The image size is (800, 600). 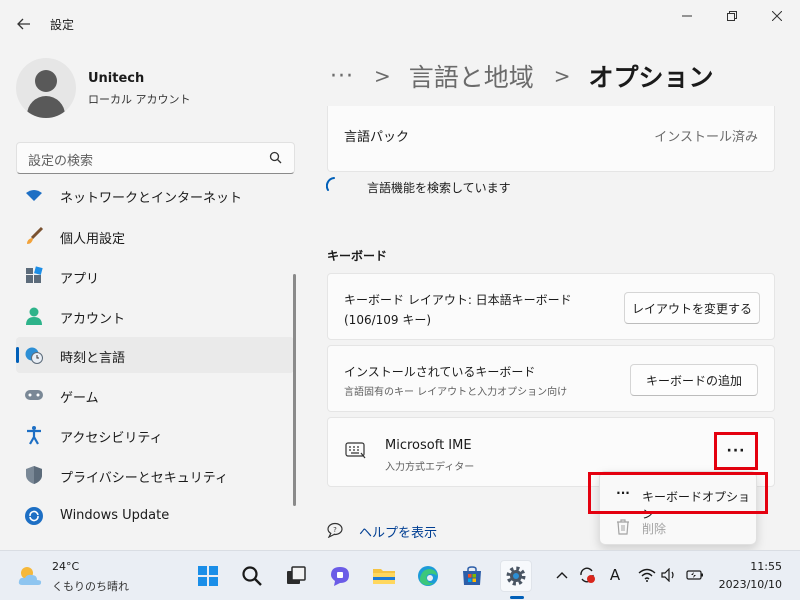 What do you see at coordinates (736, 451) in the screenshot?
I see `ime-more-options-button: ···` at bounding box center [736, 451].